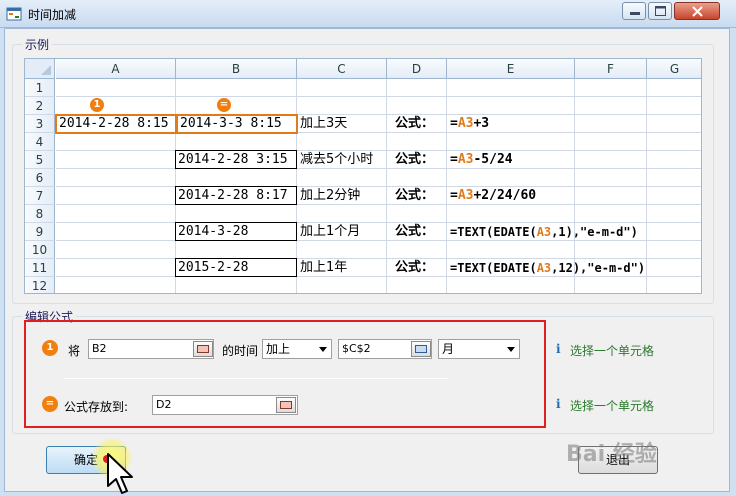 Image resolution: width=736 pixels, height=496 pixels. What do you see at coordinates (236, 195) in the screenshot?
I see `cell-b7: 2014-2-28 8:17` at bounding box center [236, 195].